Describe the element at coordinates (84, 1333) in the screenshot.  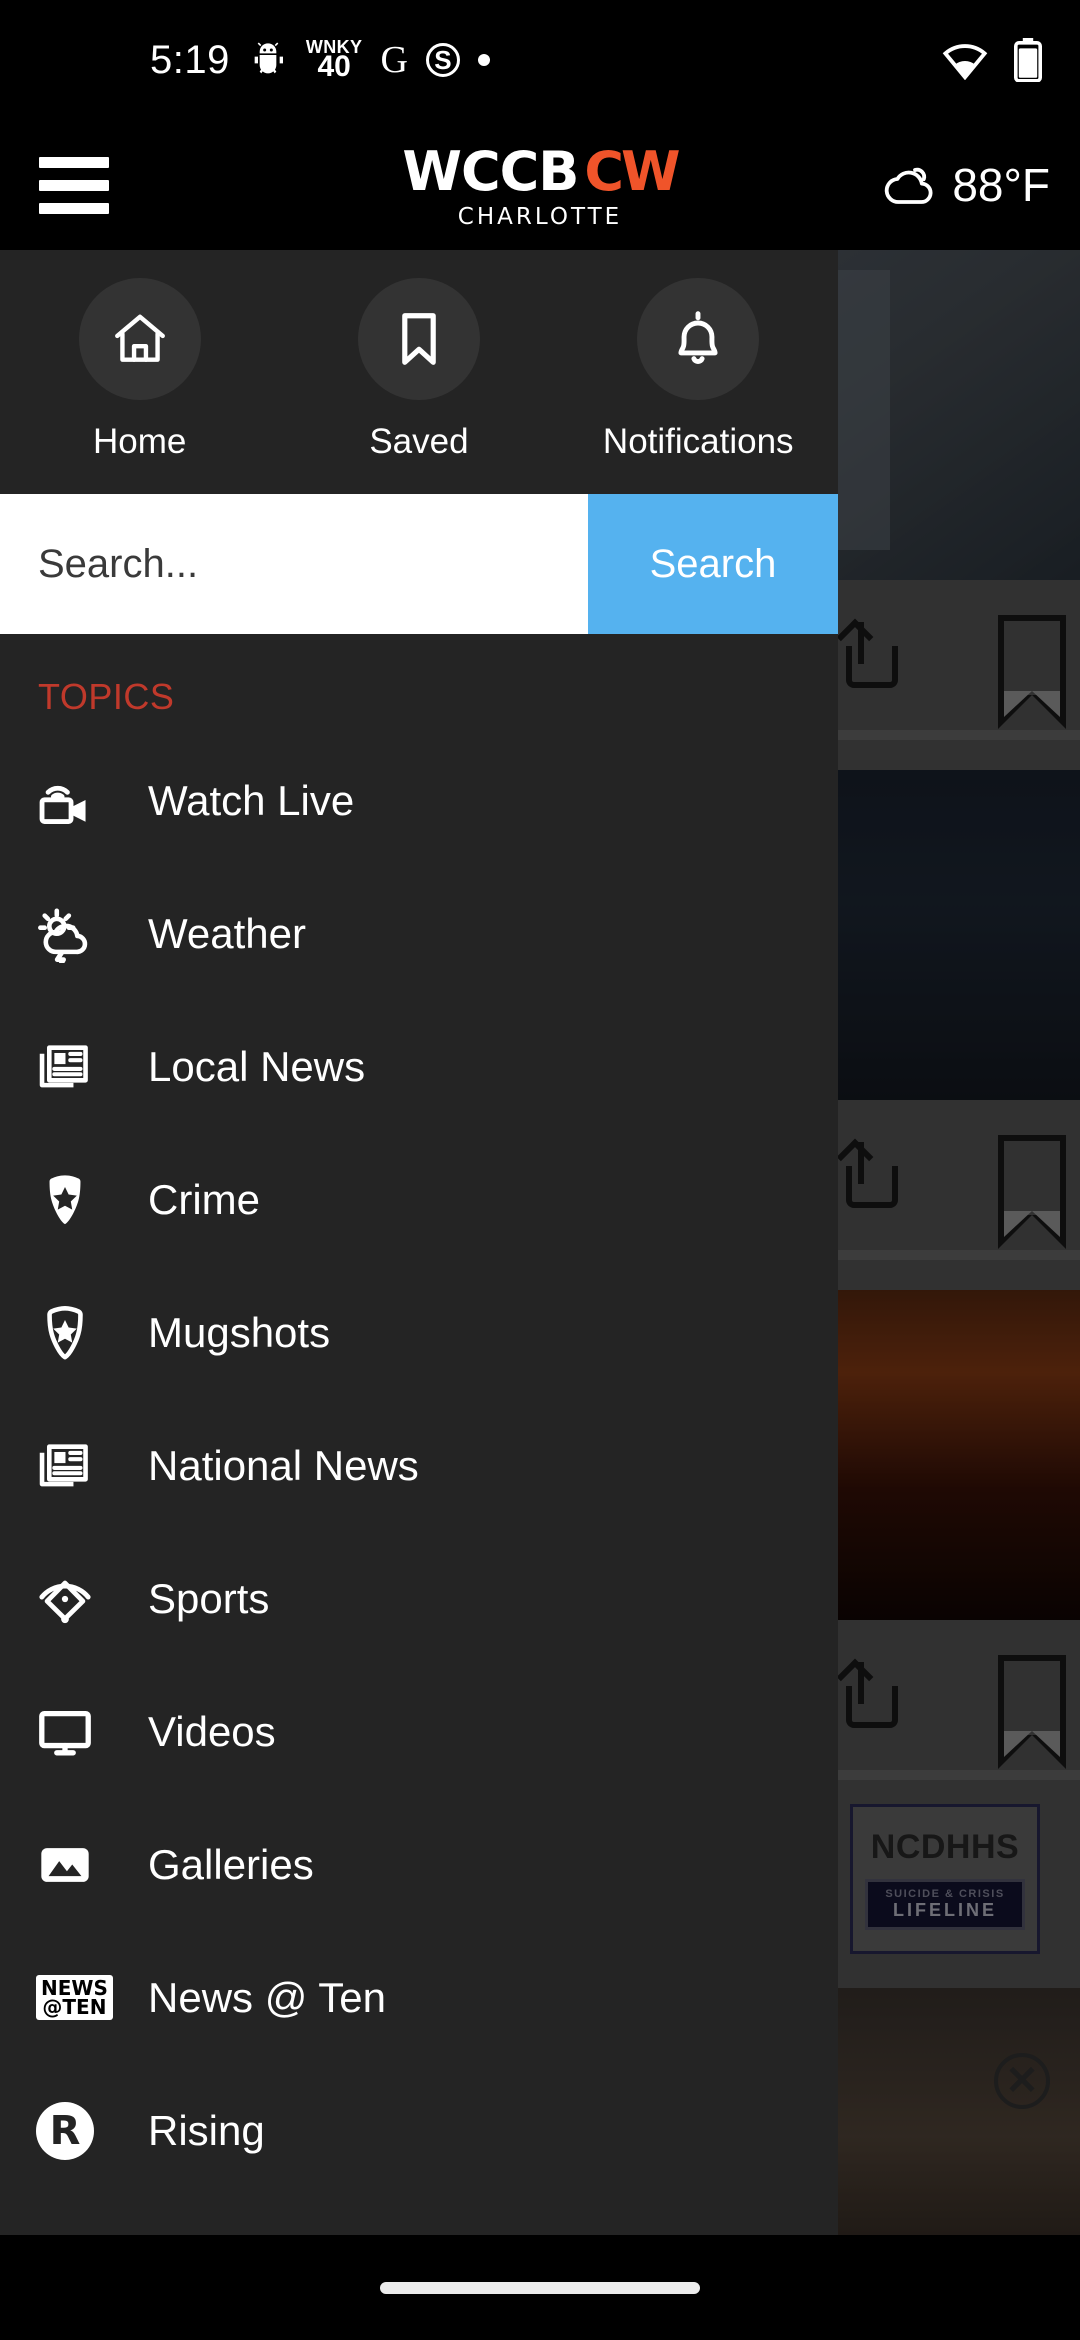
I see `police-badge-outline-icon` at that location.